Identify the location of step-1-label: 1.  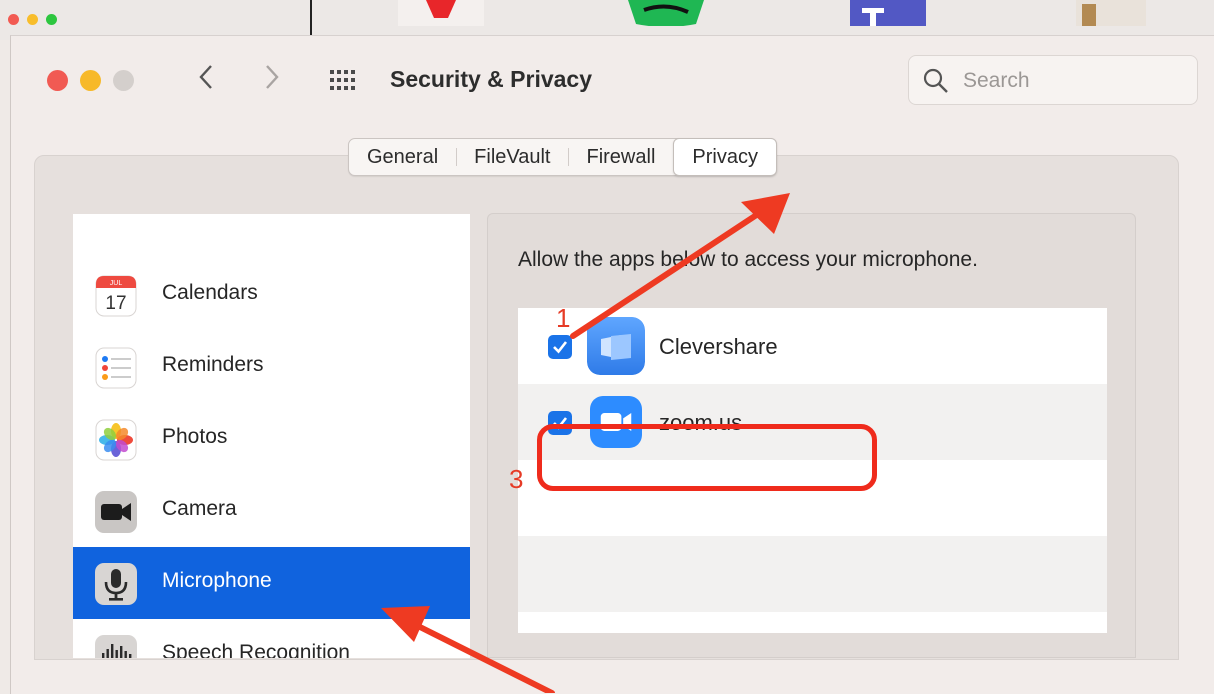
(563, 318).